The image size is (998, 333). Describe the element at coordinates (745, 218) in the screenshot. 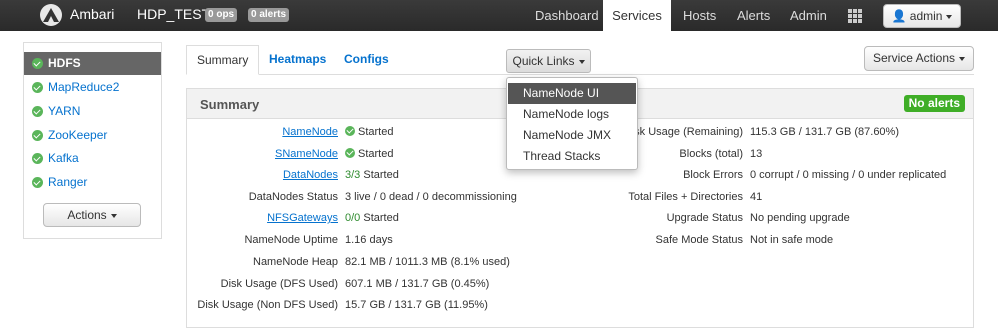

I see `summary-row-upgrade-status: Upgrade Status No pending upgrade` at that location.